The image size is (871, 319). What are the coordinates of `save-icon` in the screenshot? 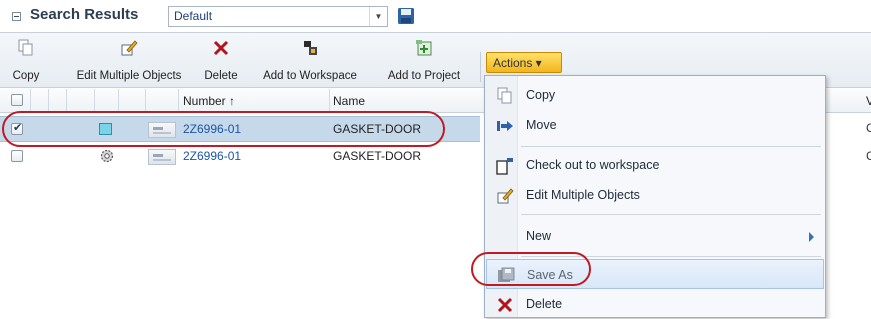 It's located at (406, 16).